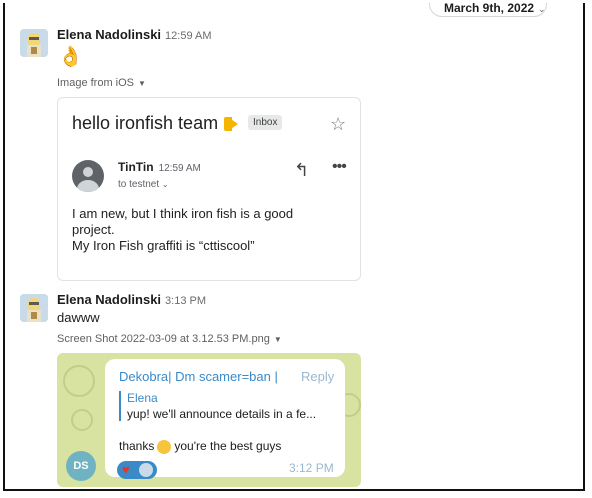 The image size is (592, 498). What do you see at coordinates (338, 124) in the screenshot?
I see `star-icon: ☆` at bounding box center [338, 124].